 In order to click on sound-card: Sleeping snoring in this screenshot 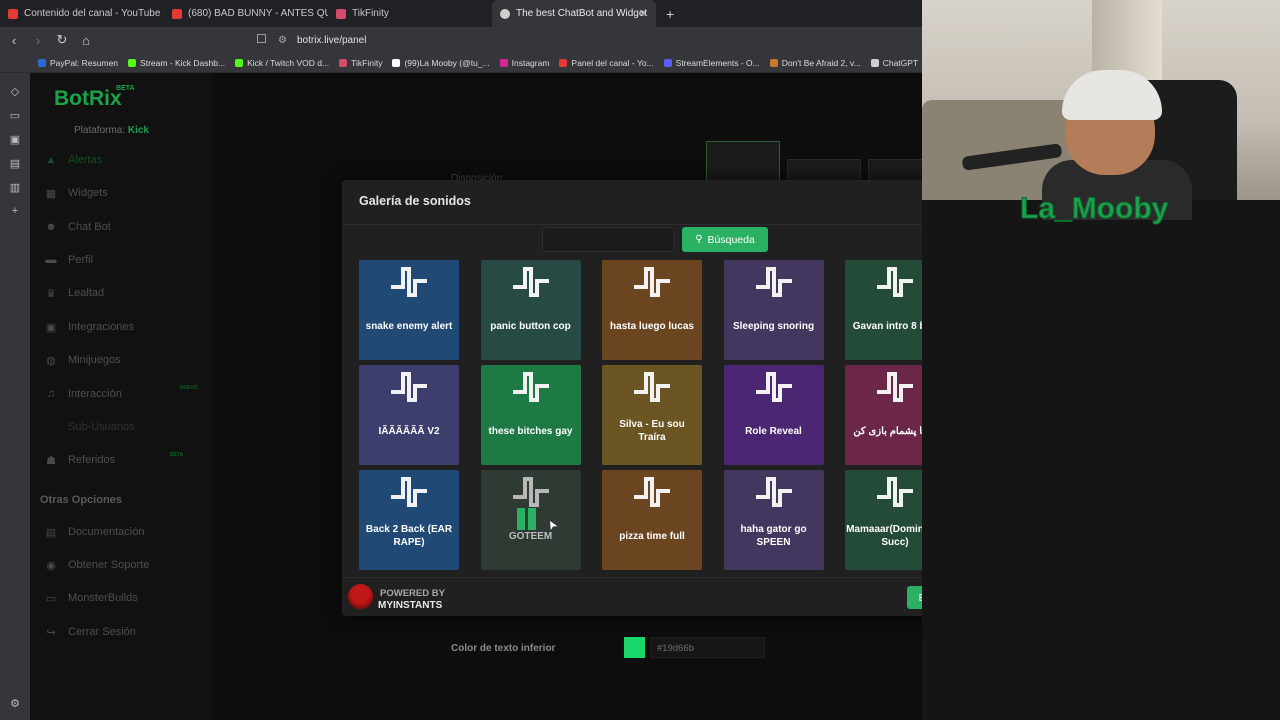, I will do `click(773, 310)`.